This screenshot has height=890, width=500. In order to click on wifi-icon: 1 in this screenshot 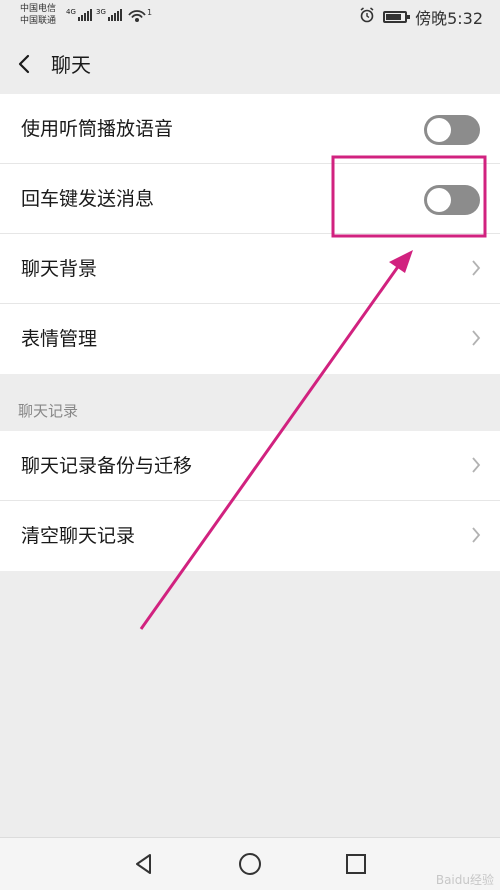, I will do `click(140, 18)`.